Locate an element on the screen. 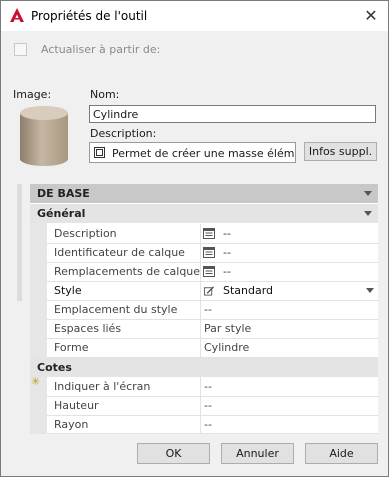  description-value: Permet de créer une masse élémen is located at coordinates (204, 153).